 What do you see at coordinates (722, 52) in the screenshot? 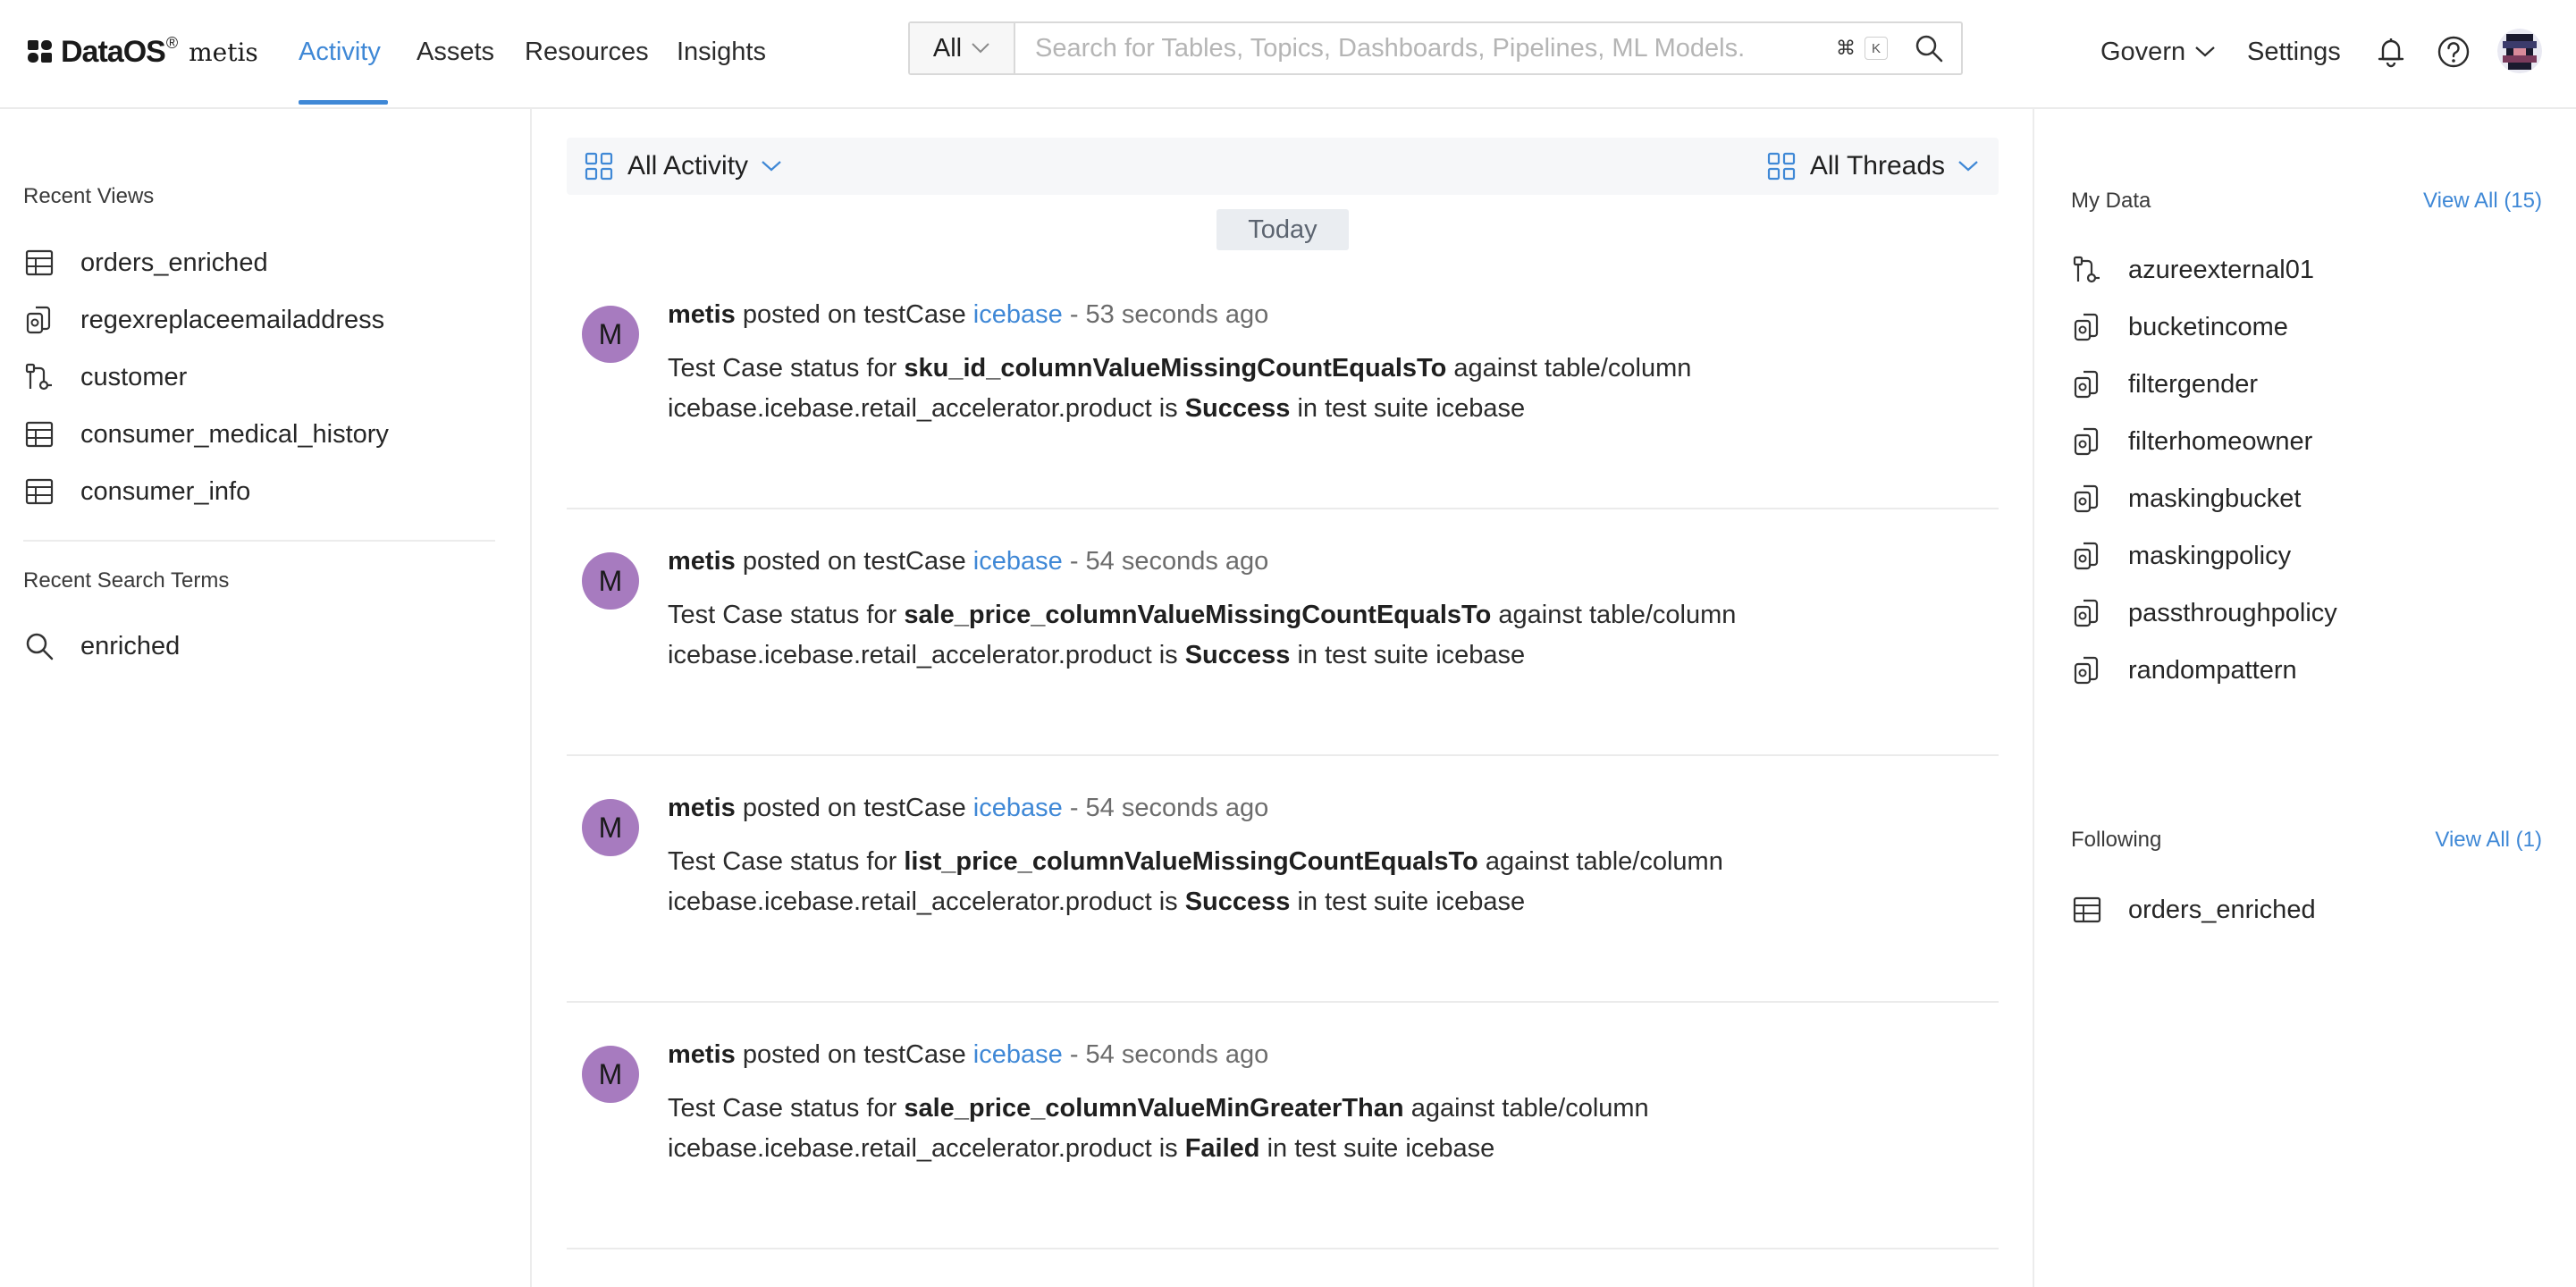
I see `tab-insights: Insights` at bounding box center [722, 52].